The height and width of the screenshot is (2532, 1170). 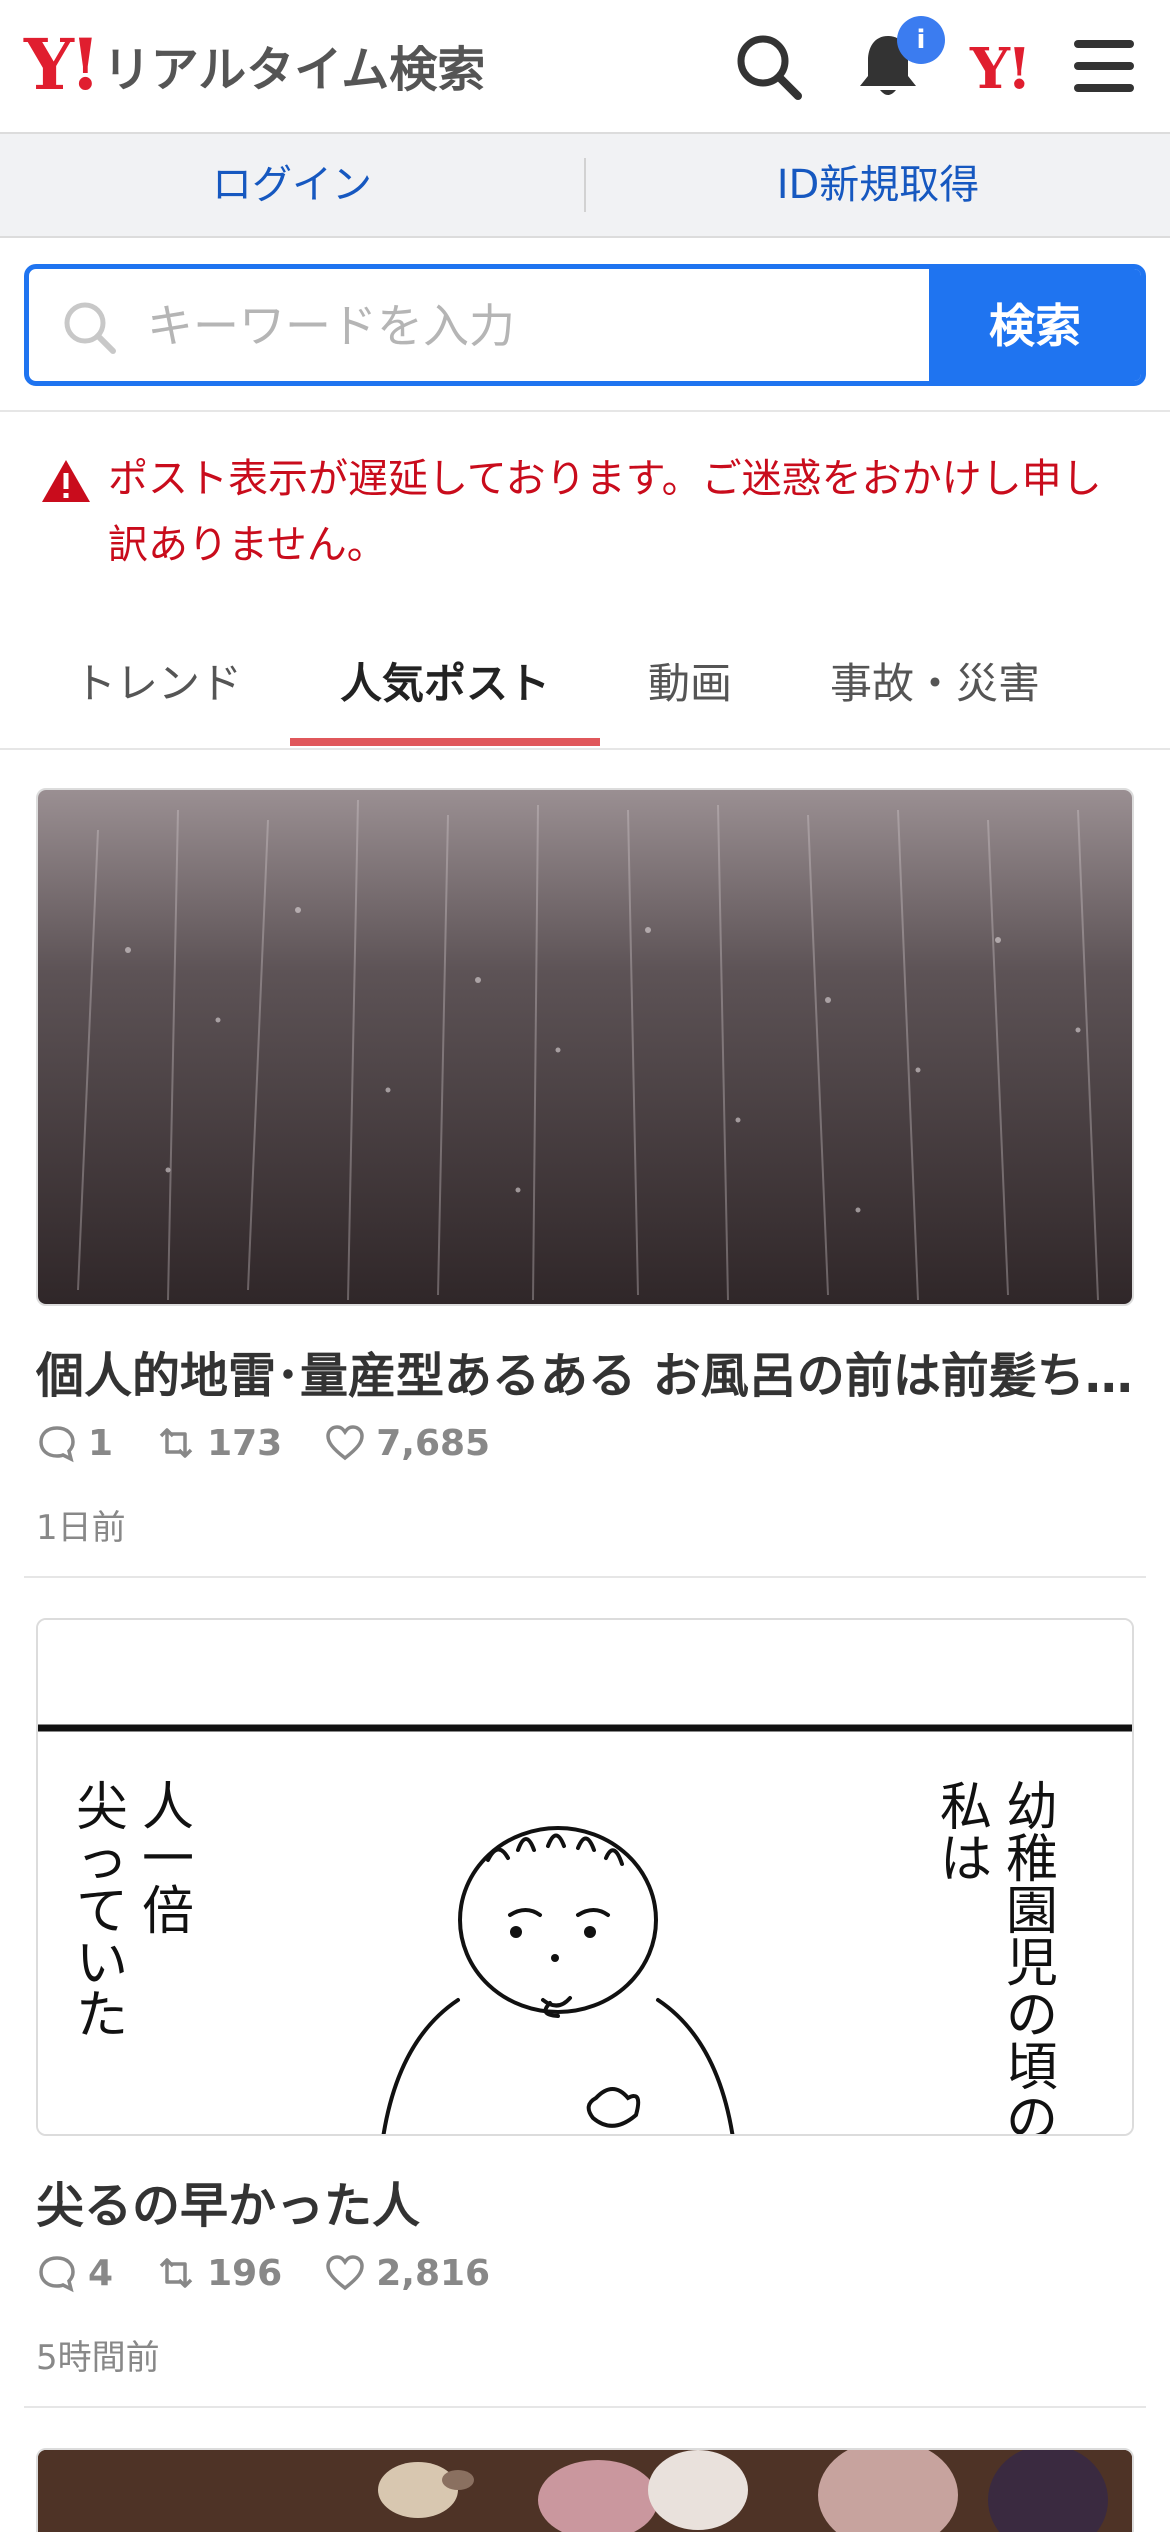 What do you see at coordinates (433, 2273) in the screenshot?
I see `like-count: 2,816` at bounding box center [433, 2273].